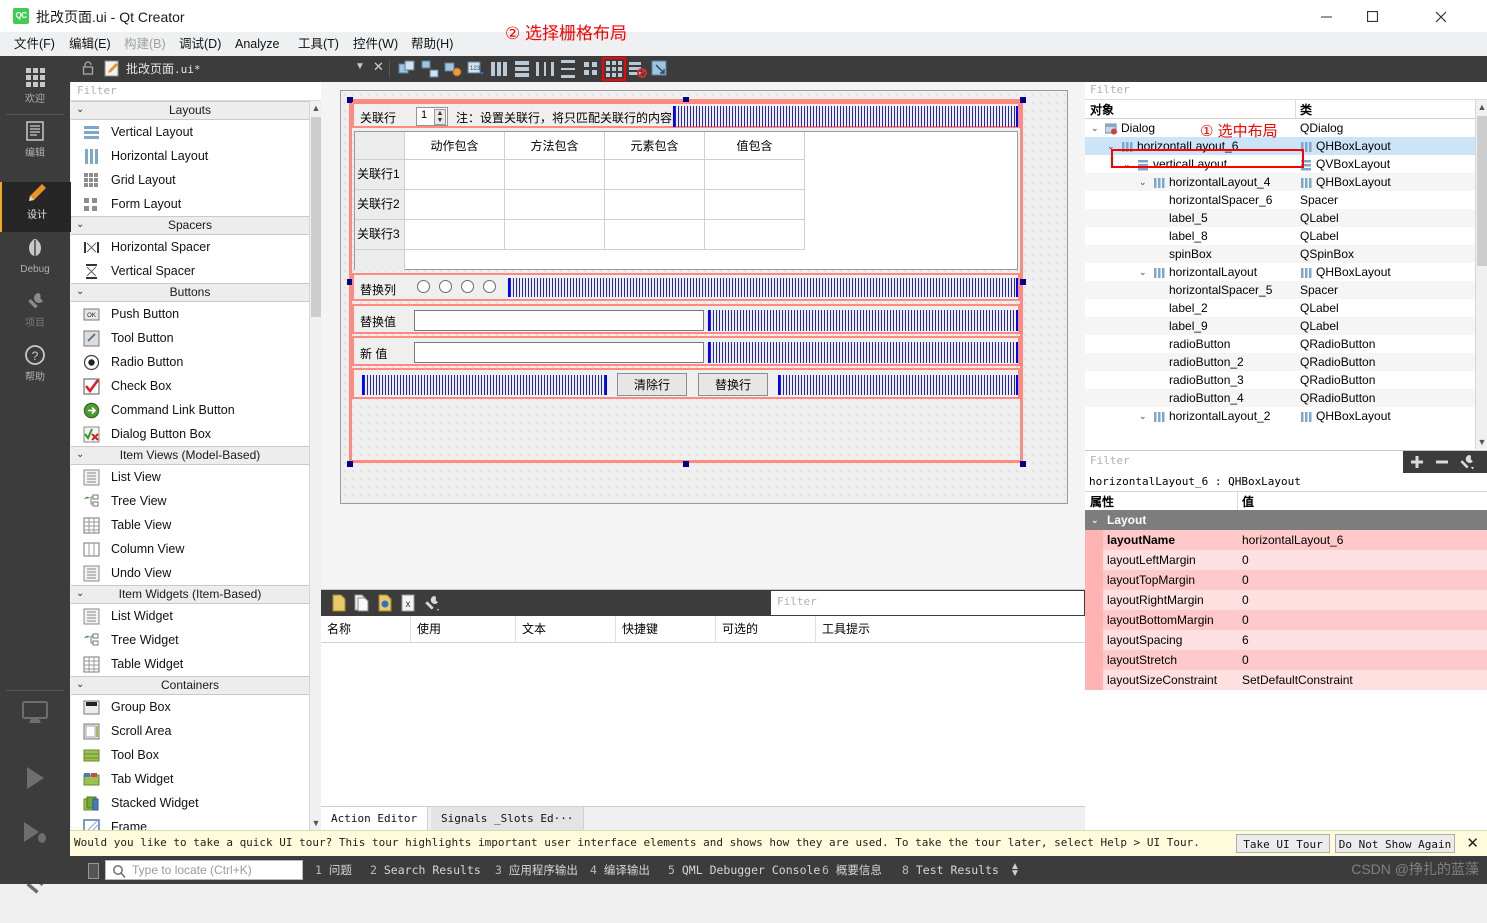  What do you see at coordinates (190, 822) in the screenshot?
I see `widget-item-frame: Frame` at bounding box center [190, 822].